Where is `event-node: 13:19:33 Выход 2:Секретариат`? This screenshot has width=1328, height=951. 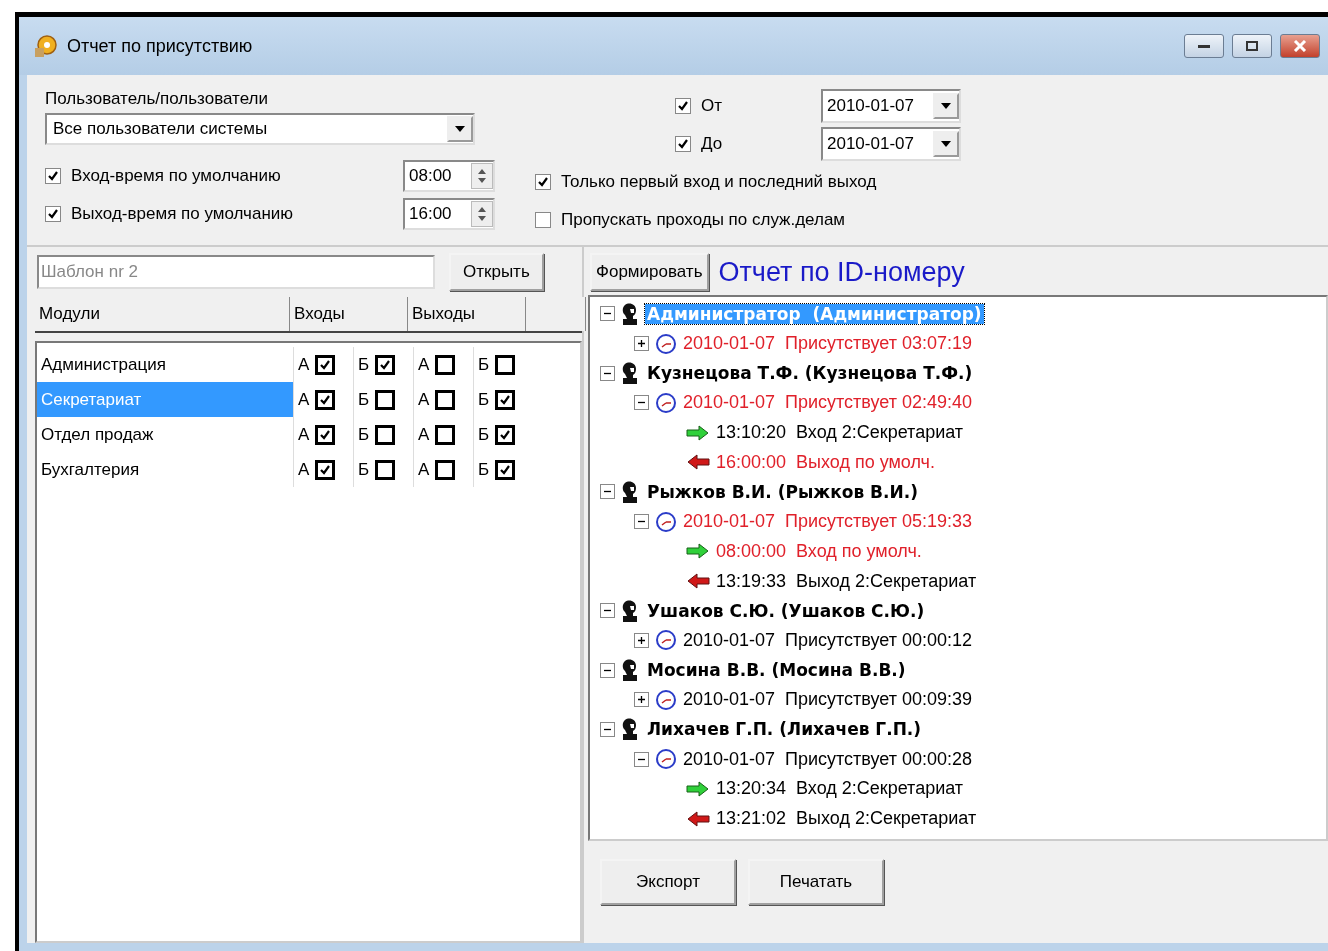
event-node: 13:19:33 Выход 2:Секретариат is located at coordinates (846, 581).